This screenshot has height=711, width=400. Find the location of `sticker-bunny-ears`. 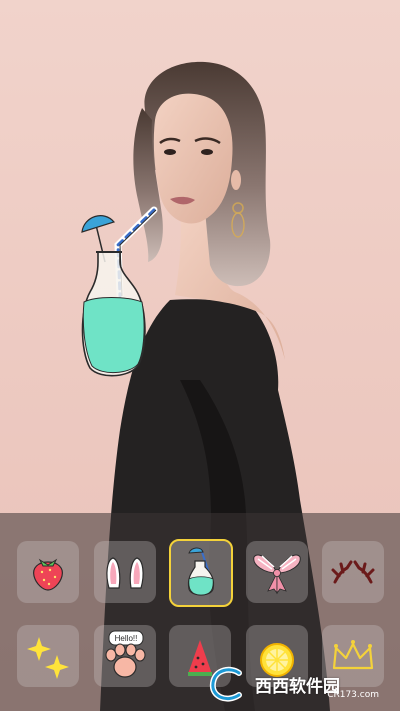

sticker-bunny-ears is located at coordinates (125, 572).